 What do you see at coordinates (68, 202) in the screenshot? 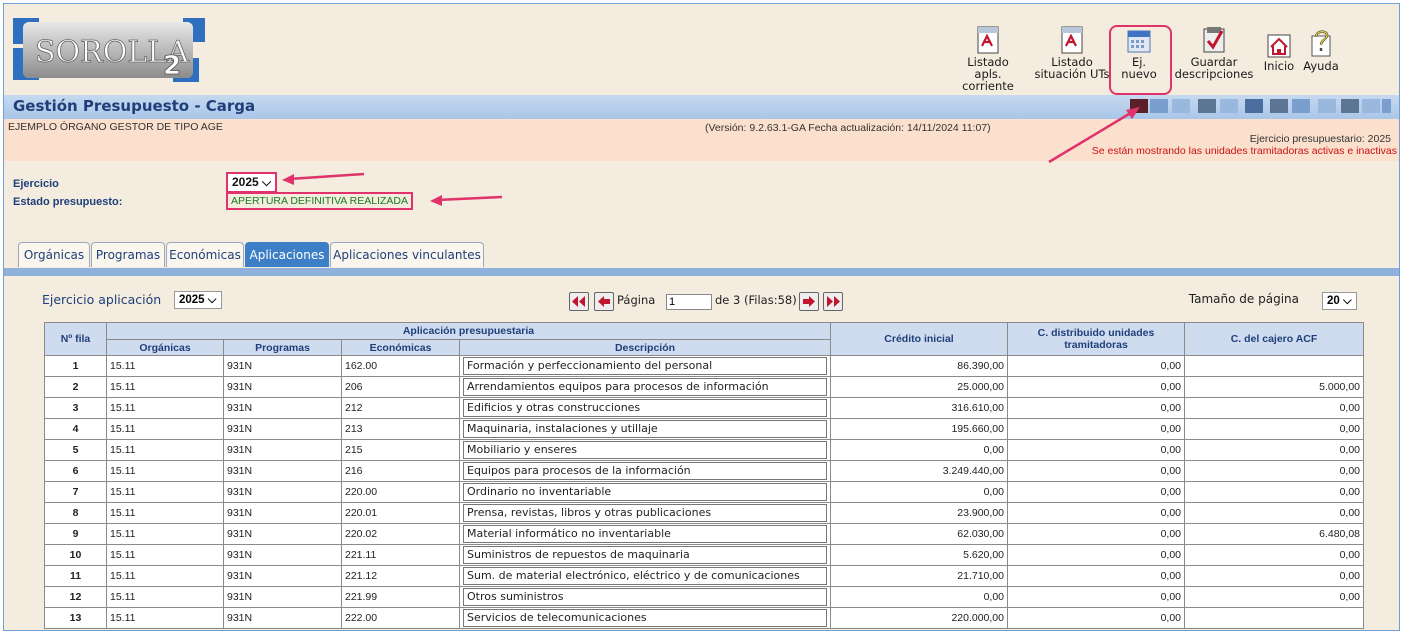
I see `estado-label: Estado presupuesto:` at bounding box center [68, 202].